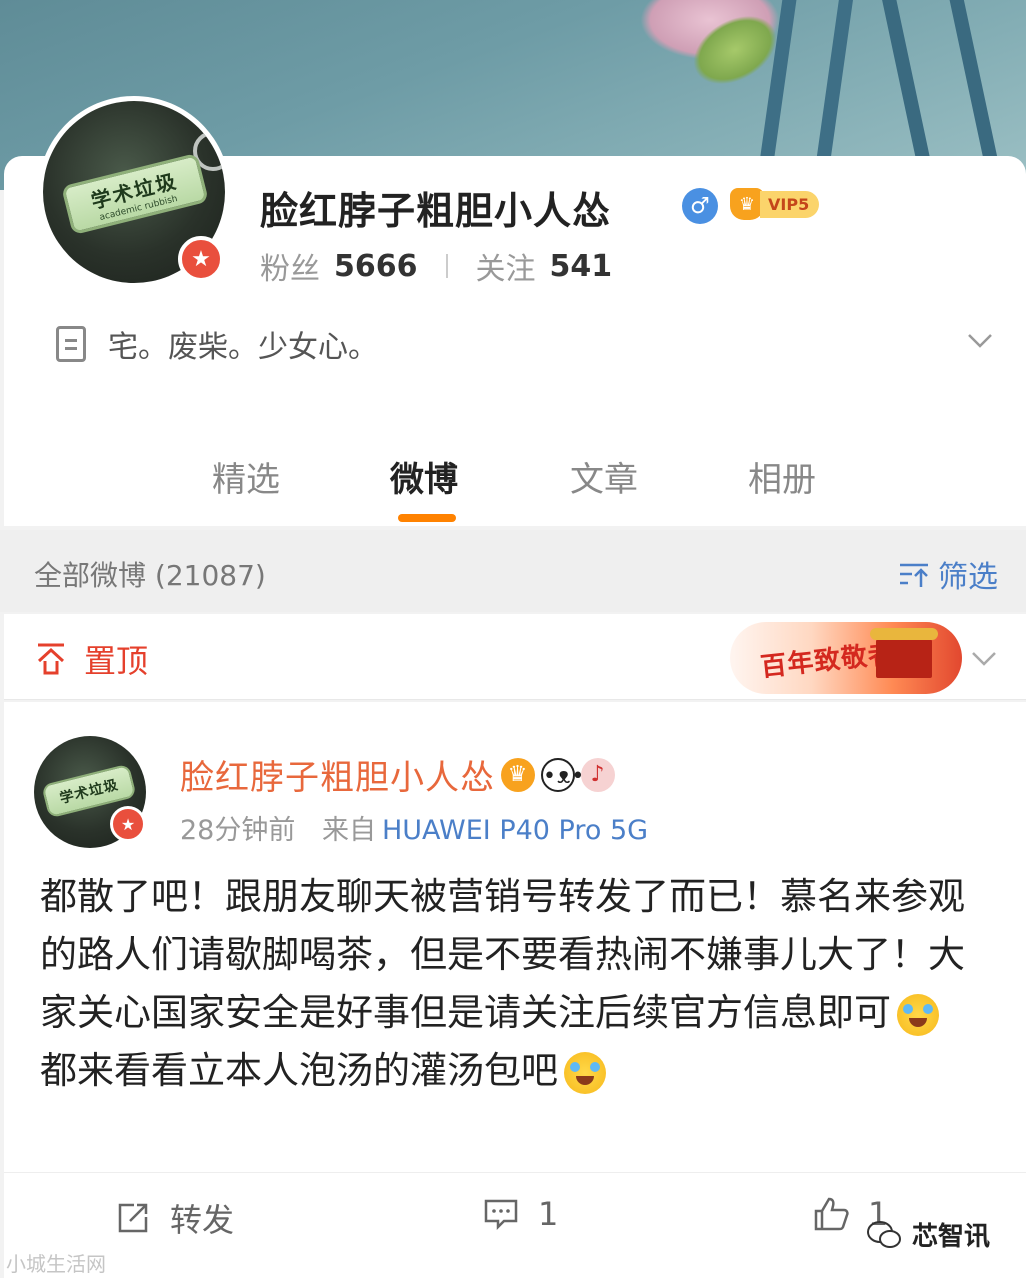 The width and height of the screenshot is (1026, 1278). Describe the element at coordinates (150, 575) in the screenshot. I see `weibo-count: 全部微博 (21087)` at that location.